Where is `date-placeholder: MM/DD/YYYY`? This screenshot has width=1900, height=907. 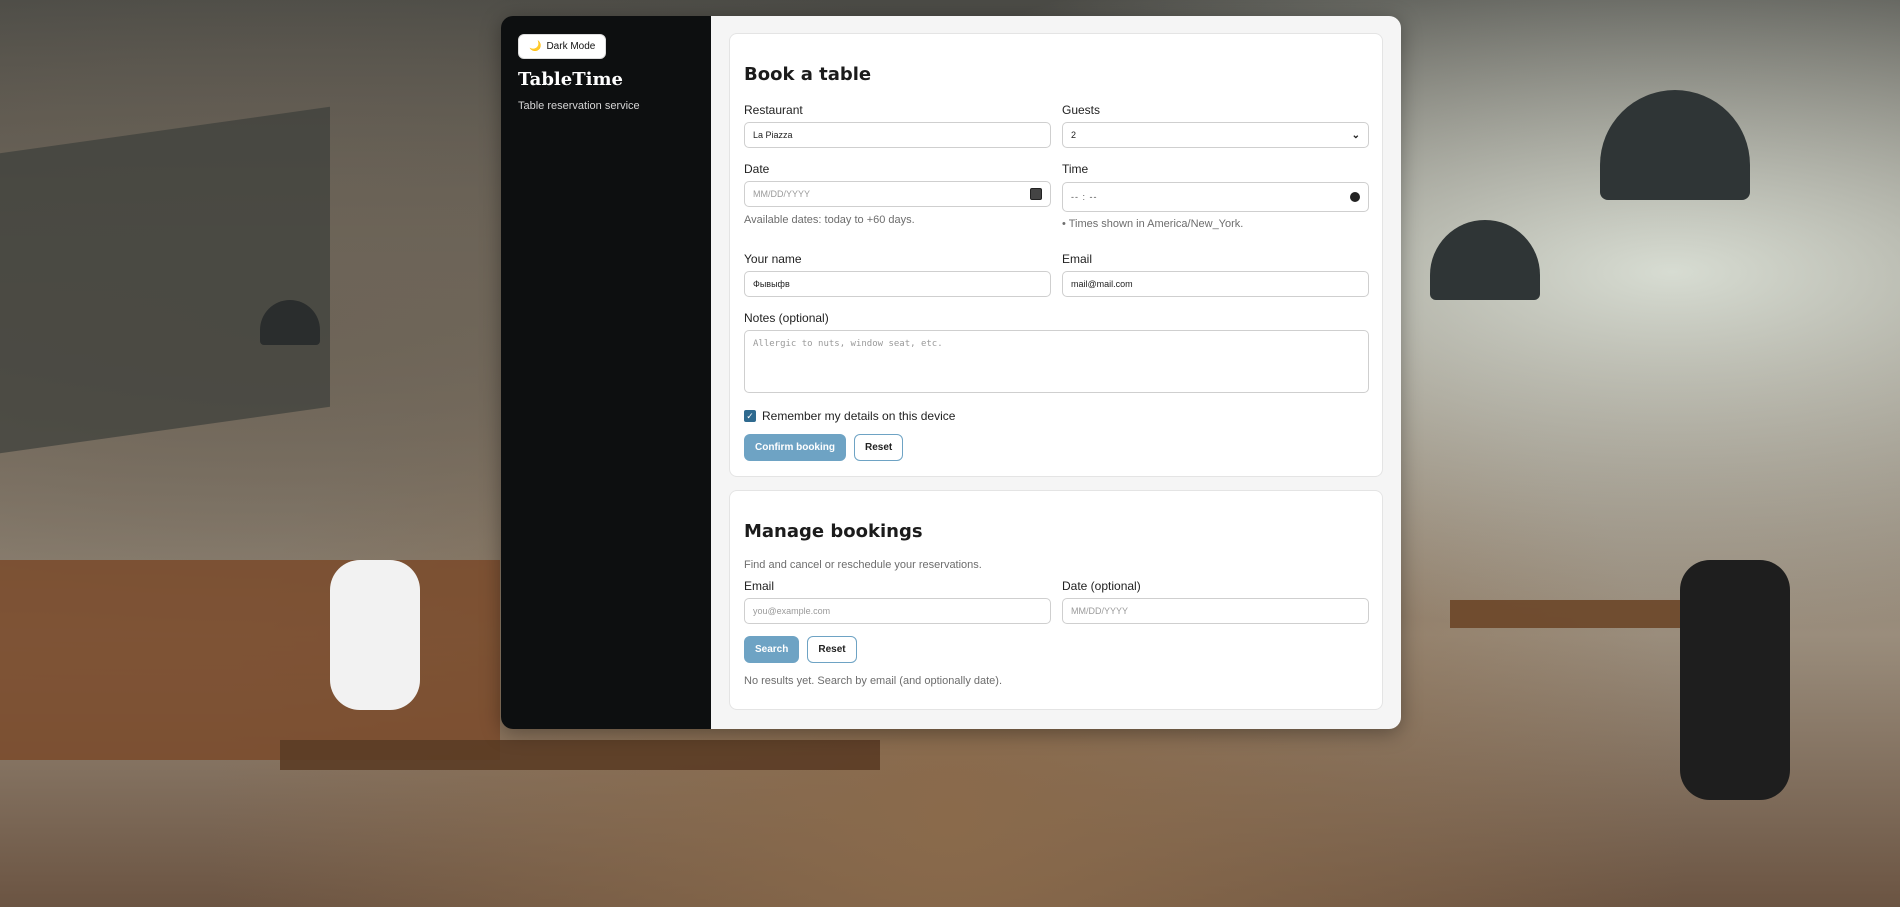
date-placeholder: MM/DD/YYYY is located at coordinates (782, 194).